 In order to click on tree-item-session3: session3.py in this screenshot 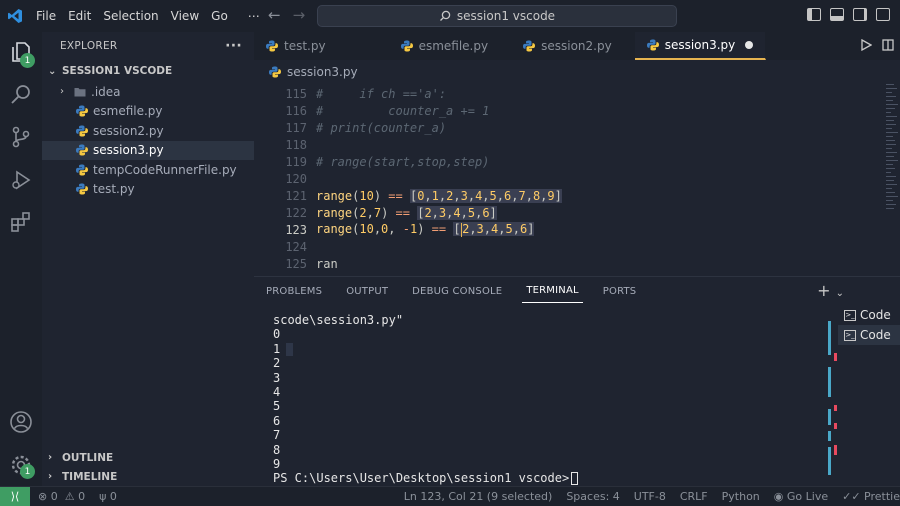, I will do `click(148, 150)`.